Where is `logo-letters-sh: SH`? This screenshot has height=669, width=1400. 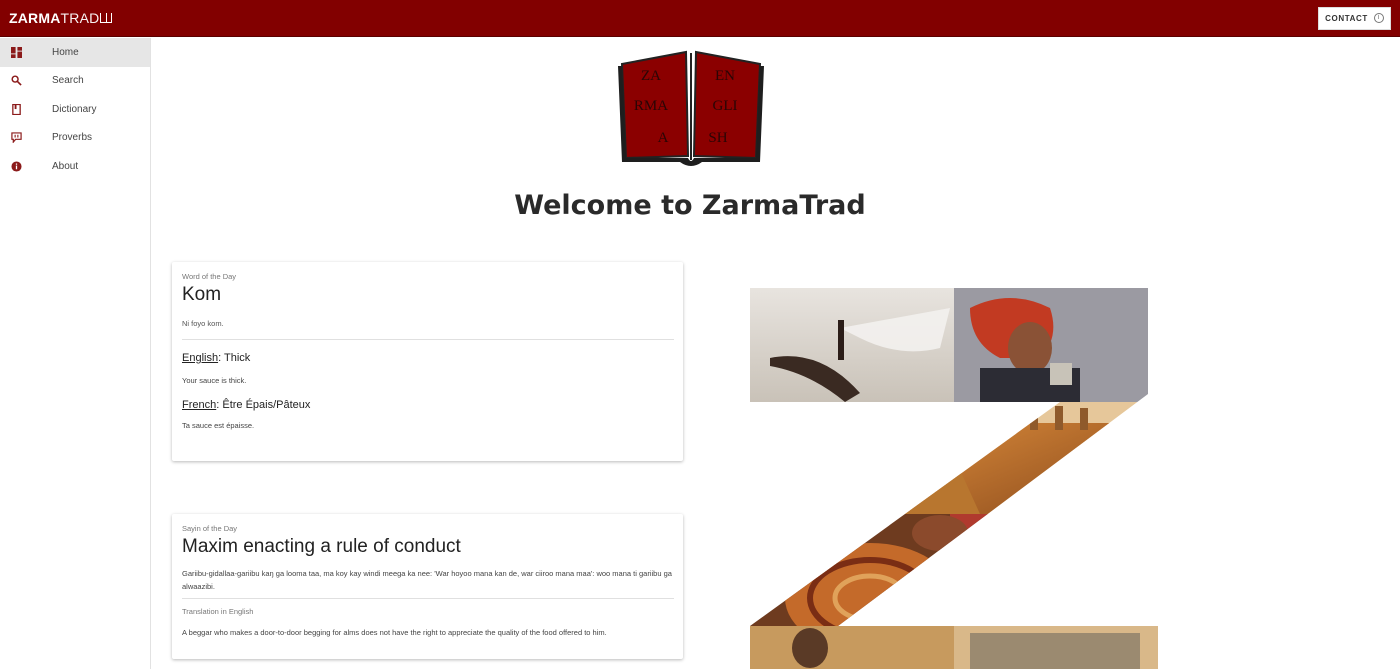 logo-letters-sh: SH is located at coordinates (717, 138).